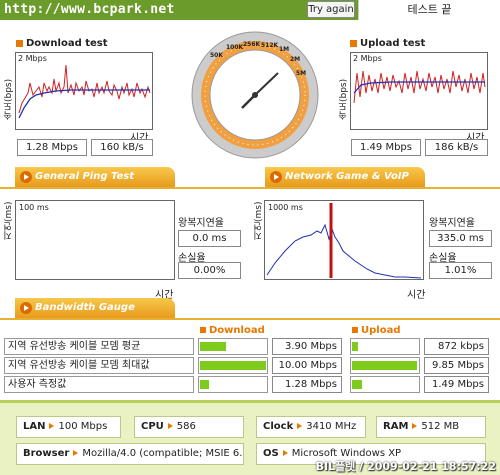 The image size is (500, 475). Describe the element at coordinates (405, 466) in the screenshot. I see `timestamp: BIL플렛 / 2009-02-21 18:57:22` at that location.